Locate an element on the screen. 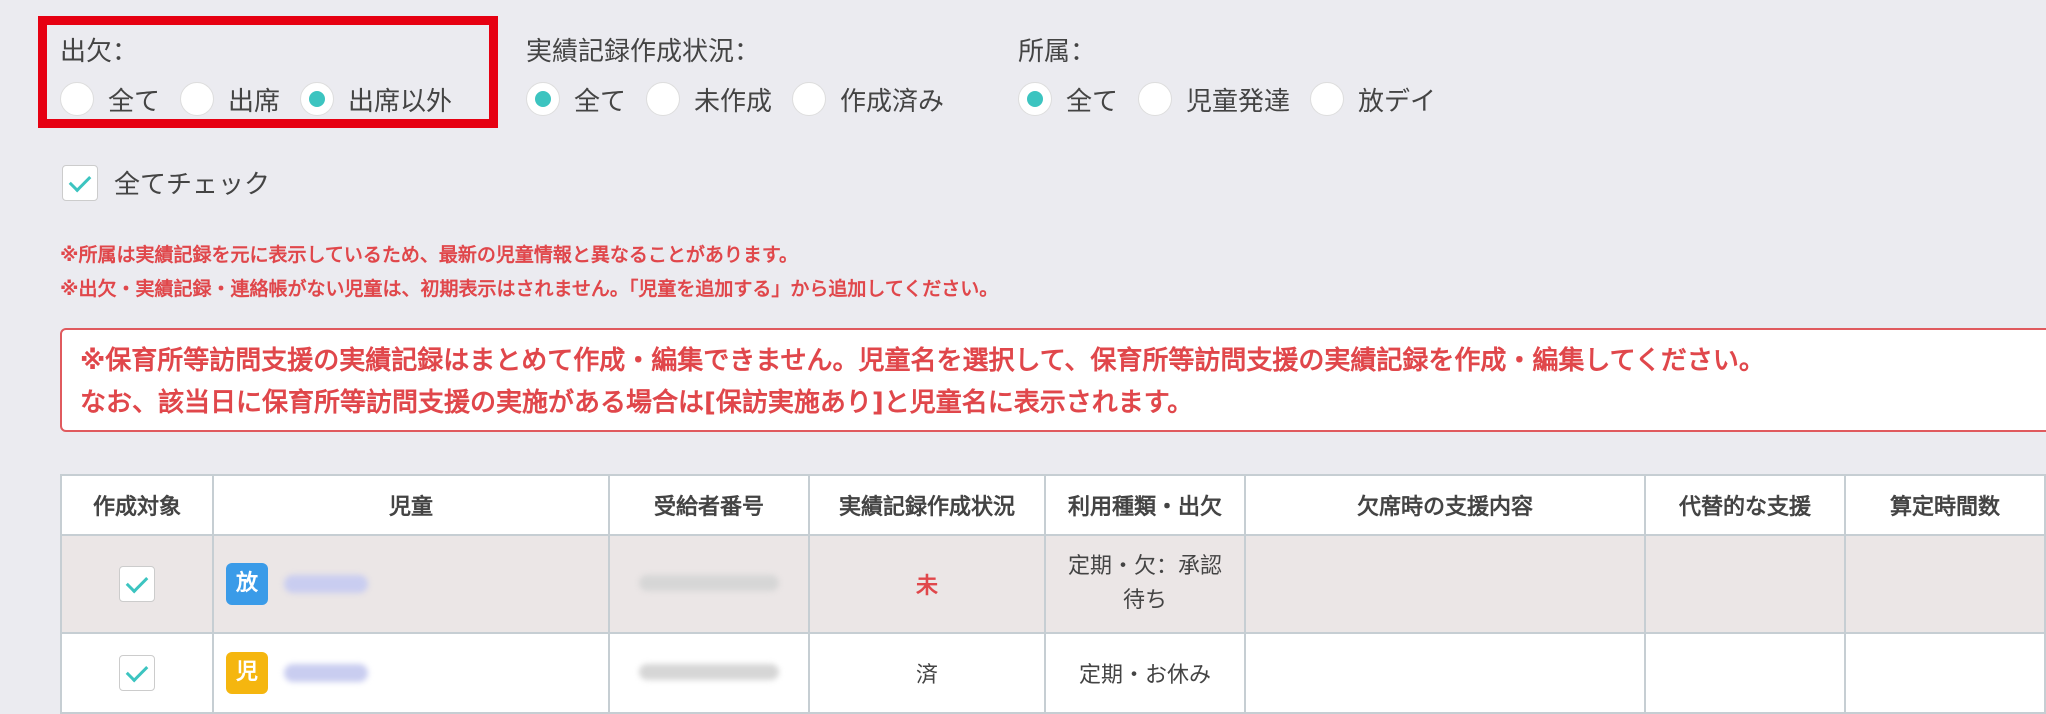 Image resolution: width=2046 pixels, height=714 pixels. col-header-recipient-number: 受給者番号 is located at coordinates (709, 505).